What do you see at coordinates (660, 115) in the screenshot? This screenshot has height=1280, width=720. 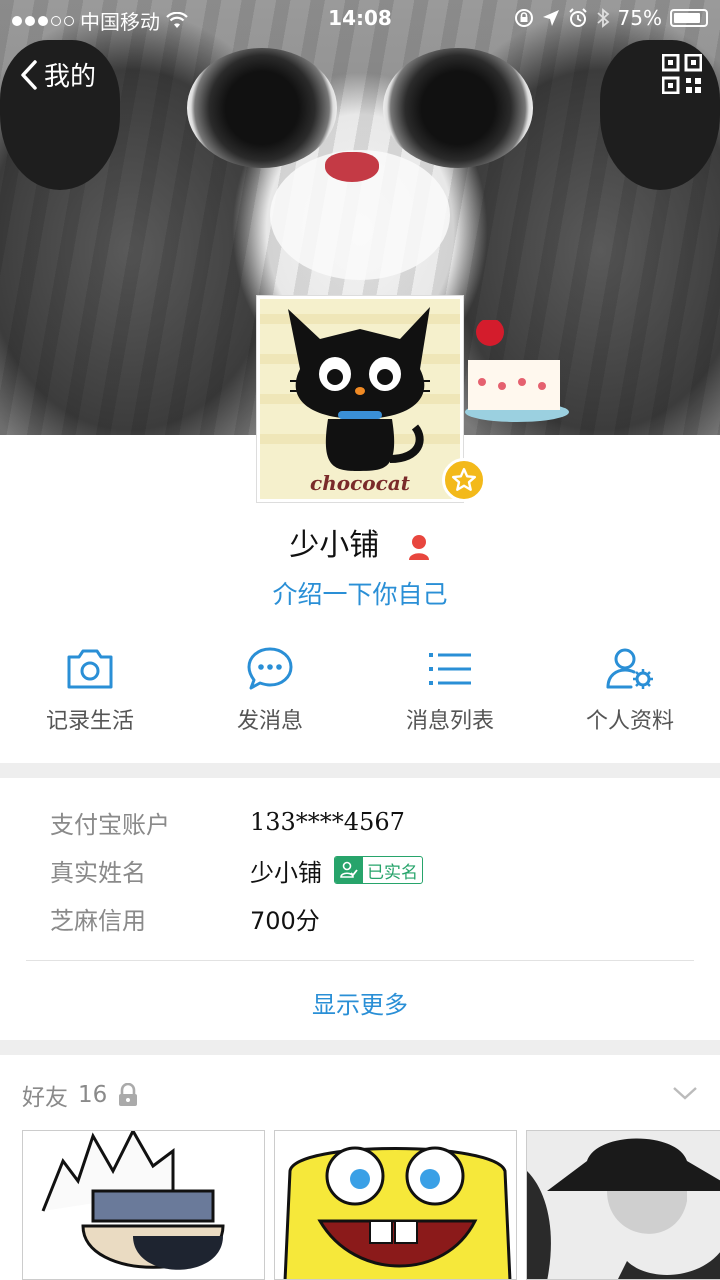 I see `cover-pigtail-right` at bounding box center [660, 115].